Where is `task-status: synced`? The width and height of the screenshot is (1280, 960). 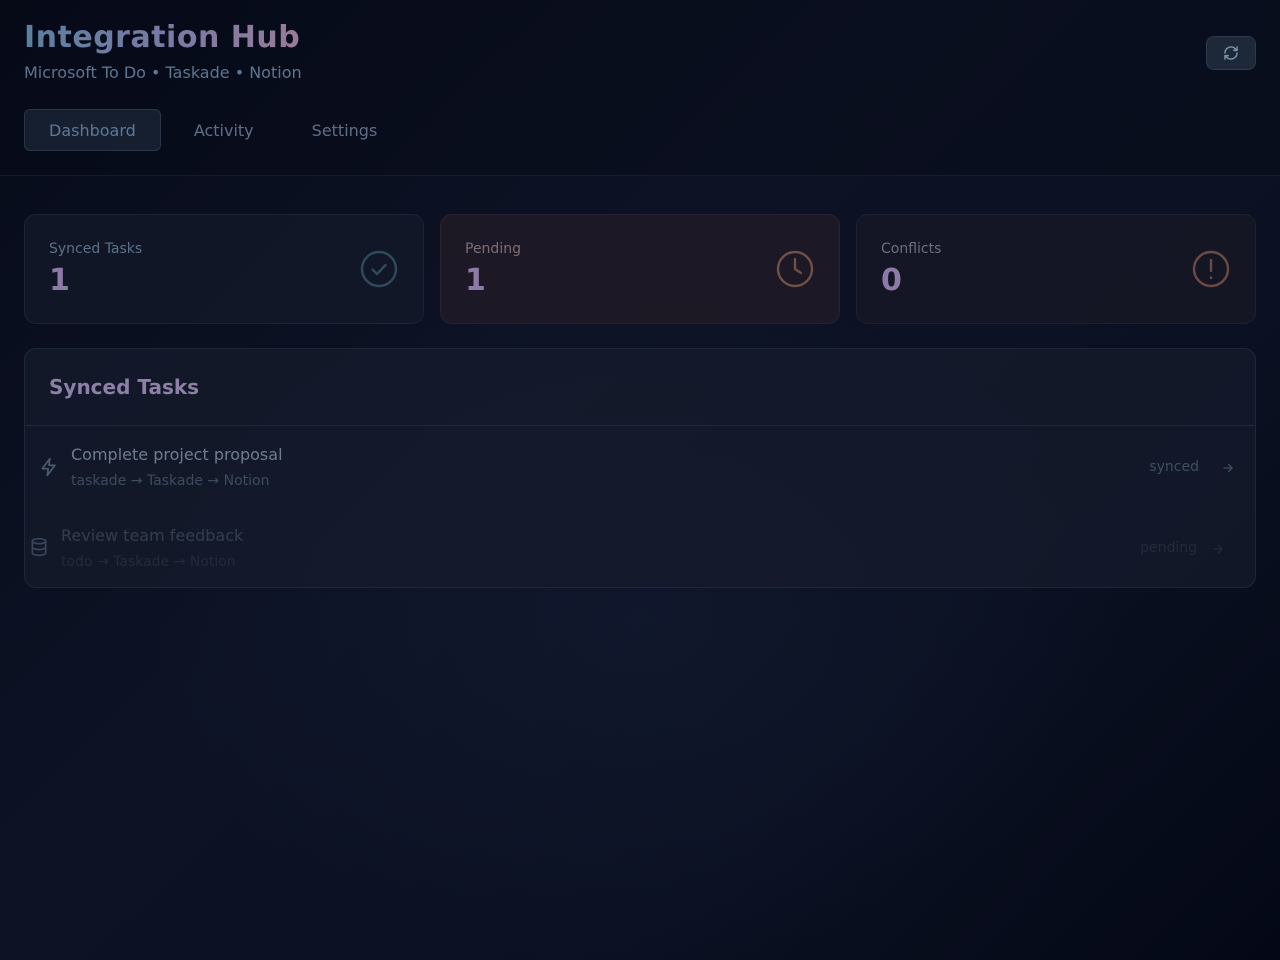 task-status: synced is located at coordinates (1174, 467).